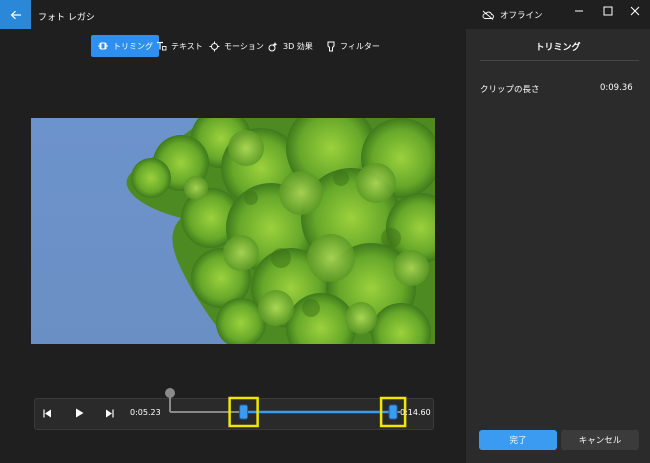 The width and height of the screenshot is (650, 463). What do you see at coordinates (510, 90) in the screenshot?
I see `clip-length-label: クリップの長さ` at bounding box center [510, 90].